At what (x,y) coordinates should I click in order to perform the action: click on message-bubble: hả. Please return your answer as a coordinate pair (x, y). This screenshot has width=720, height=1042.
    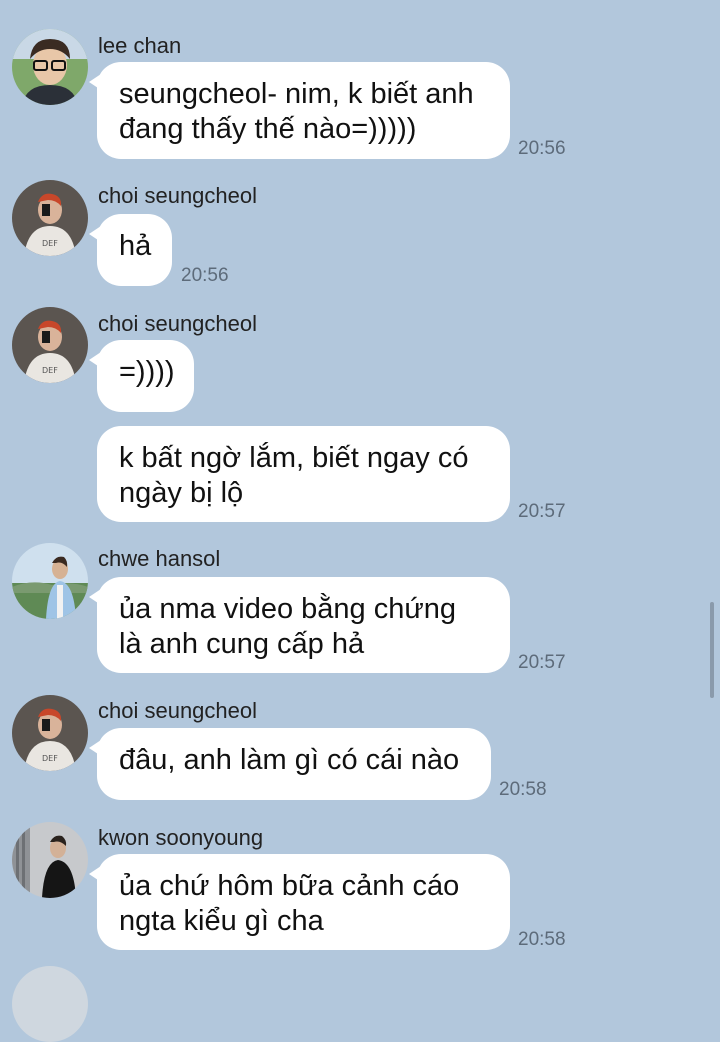
    Looking at the image, I should click on (130, 250).